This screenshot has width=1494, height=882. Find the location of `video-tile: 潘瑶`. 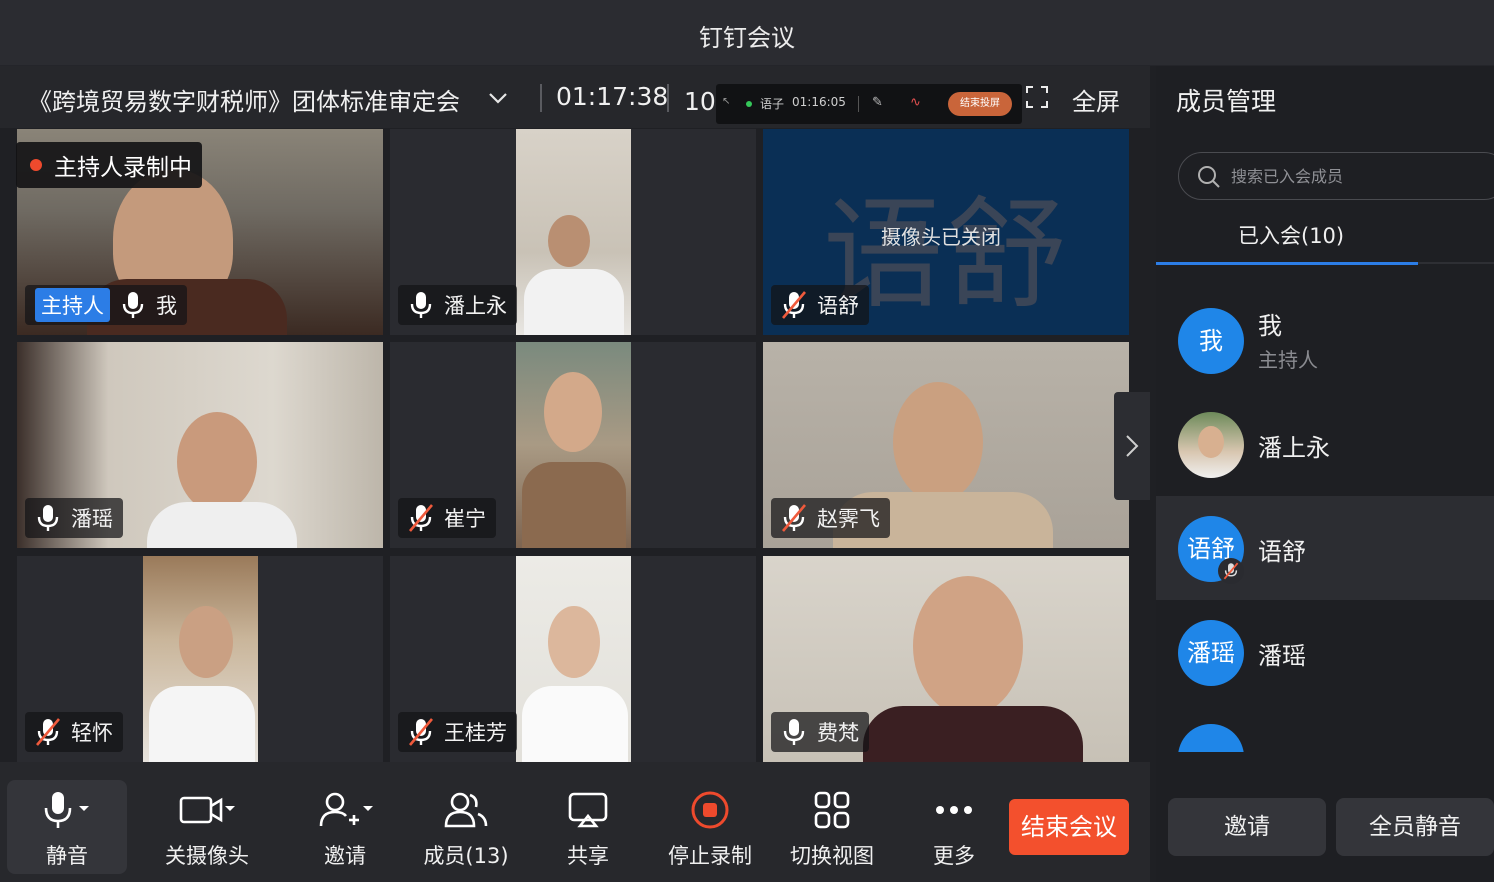

video-tile: 潘瑶 is located at coordinates (200, 445).